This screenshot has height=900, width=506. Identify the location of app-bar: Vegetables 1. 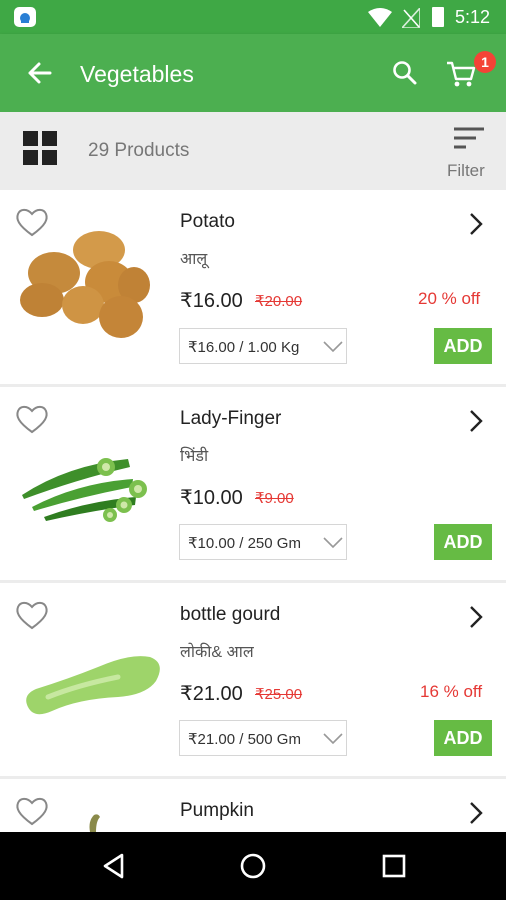
(253, 73).